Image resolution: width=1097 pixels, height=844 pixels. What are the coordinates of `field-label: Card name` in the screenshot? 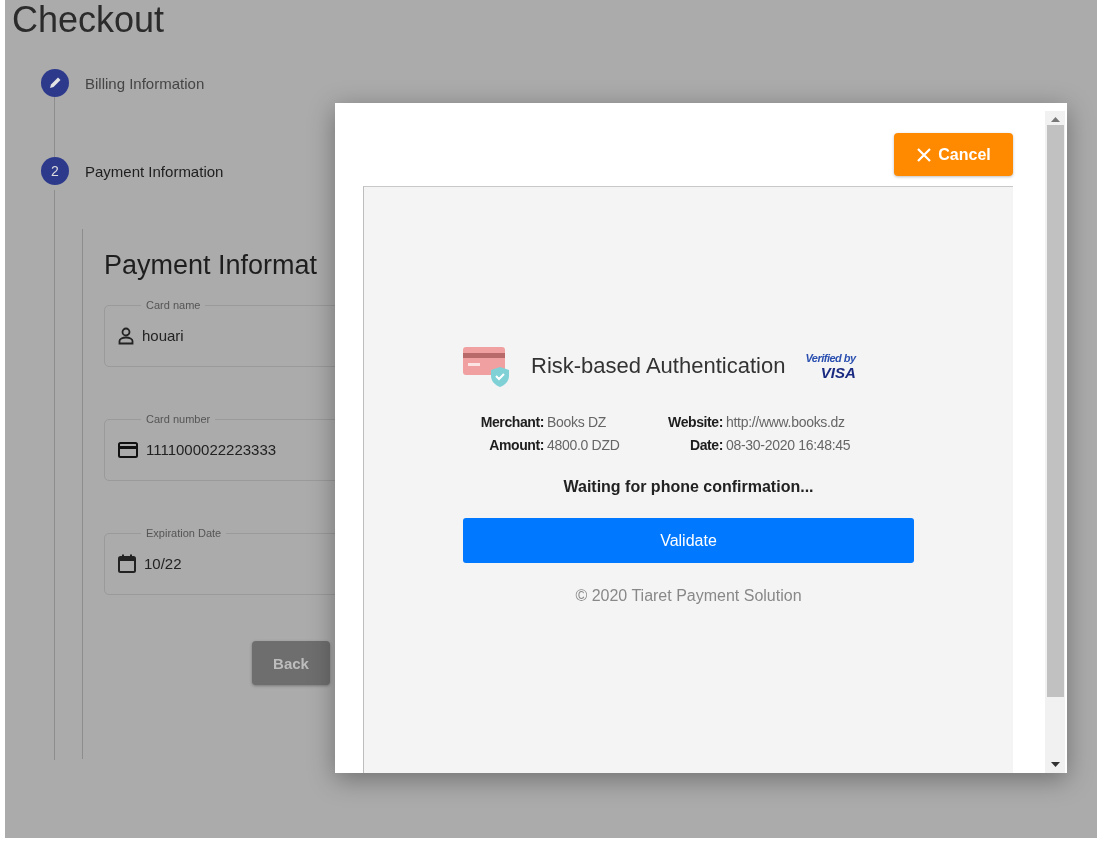 It's located at (173, 305).